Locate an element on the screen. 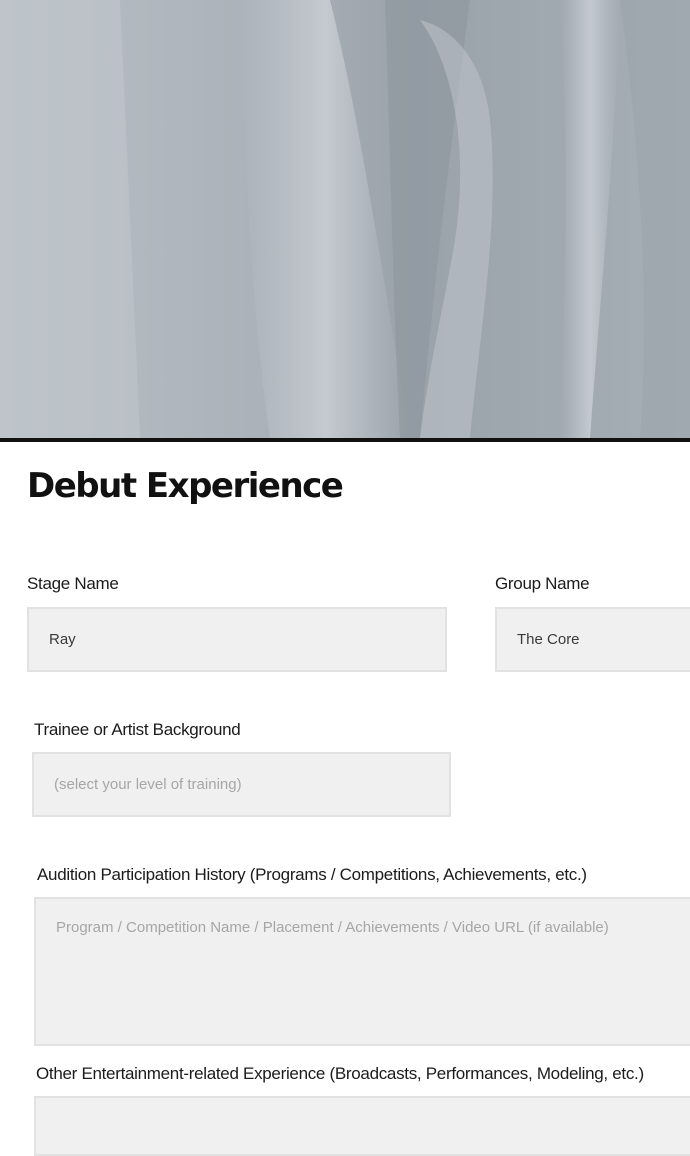  section-title: Debut Experience is located at coordinates (185, 486).